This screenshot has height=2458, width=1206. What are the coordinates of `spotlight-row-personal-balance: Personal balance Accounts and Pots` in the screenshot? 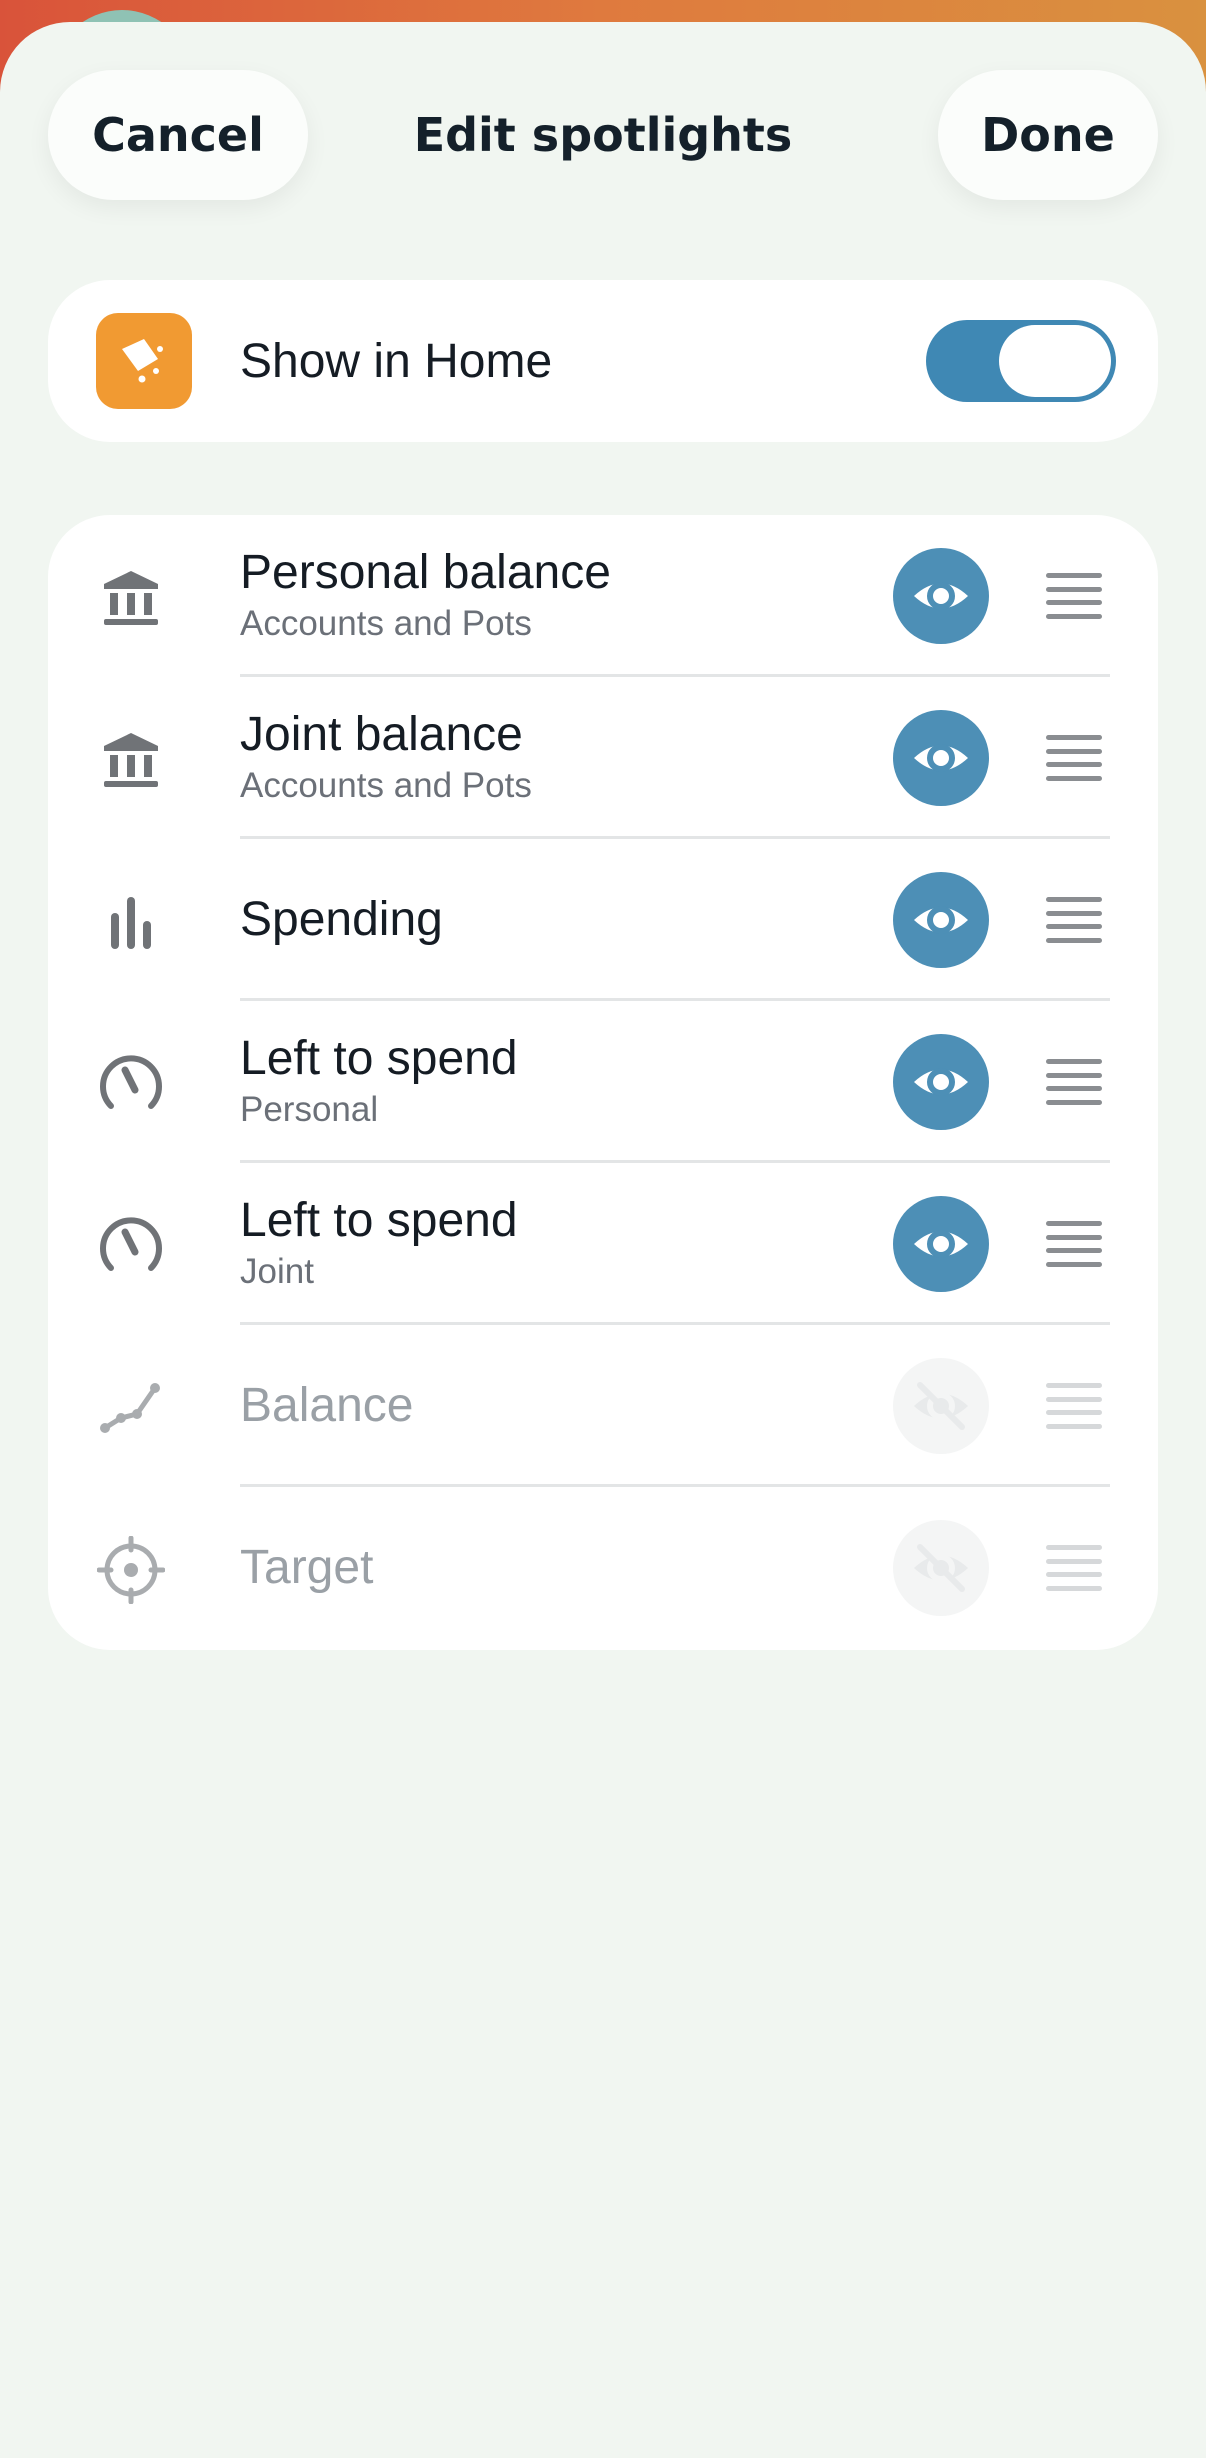 It's located at (603, 596).